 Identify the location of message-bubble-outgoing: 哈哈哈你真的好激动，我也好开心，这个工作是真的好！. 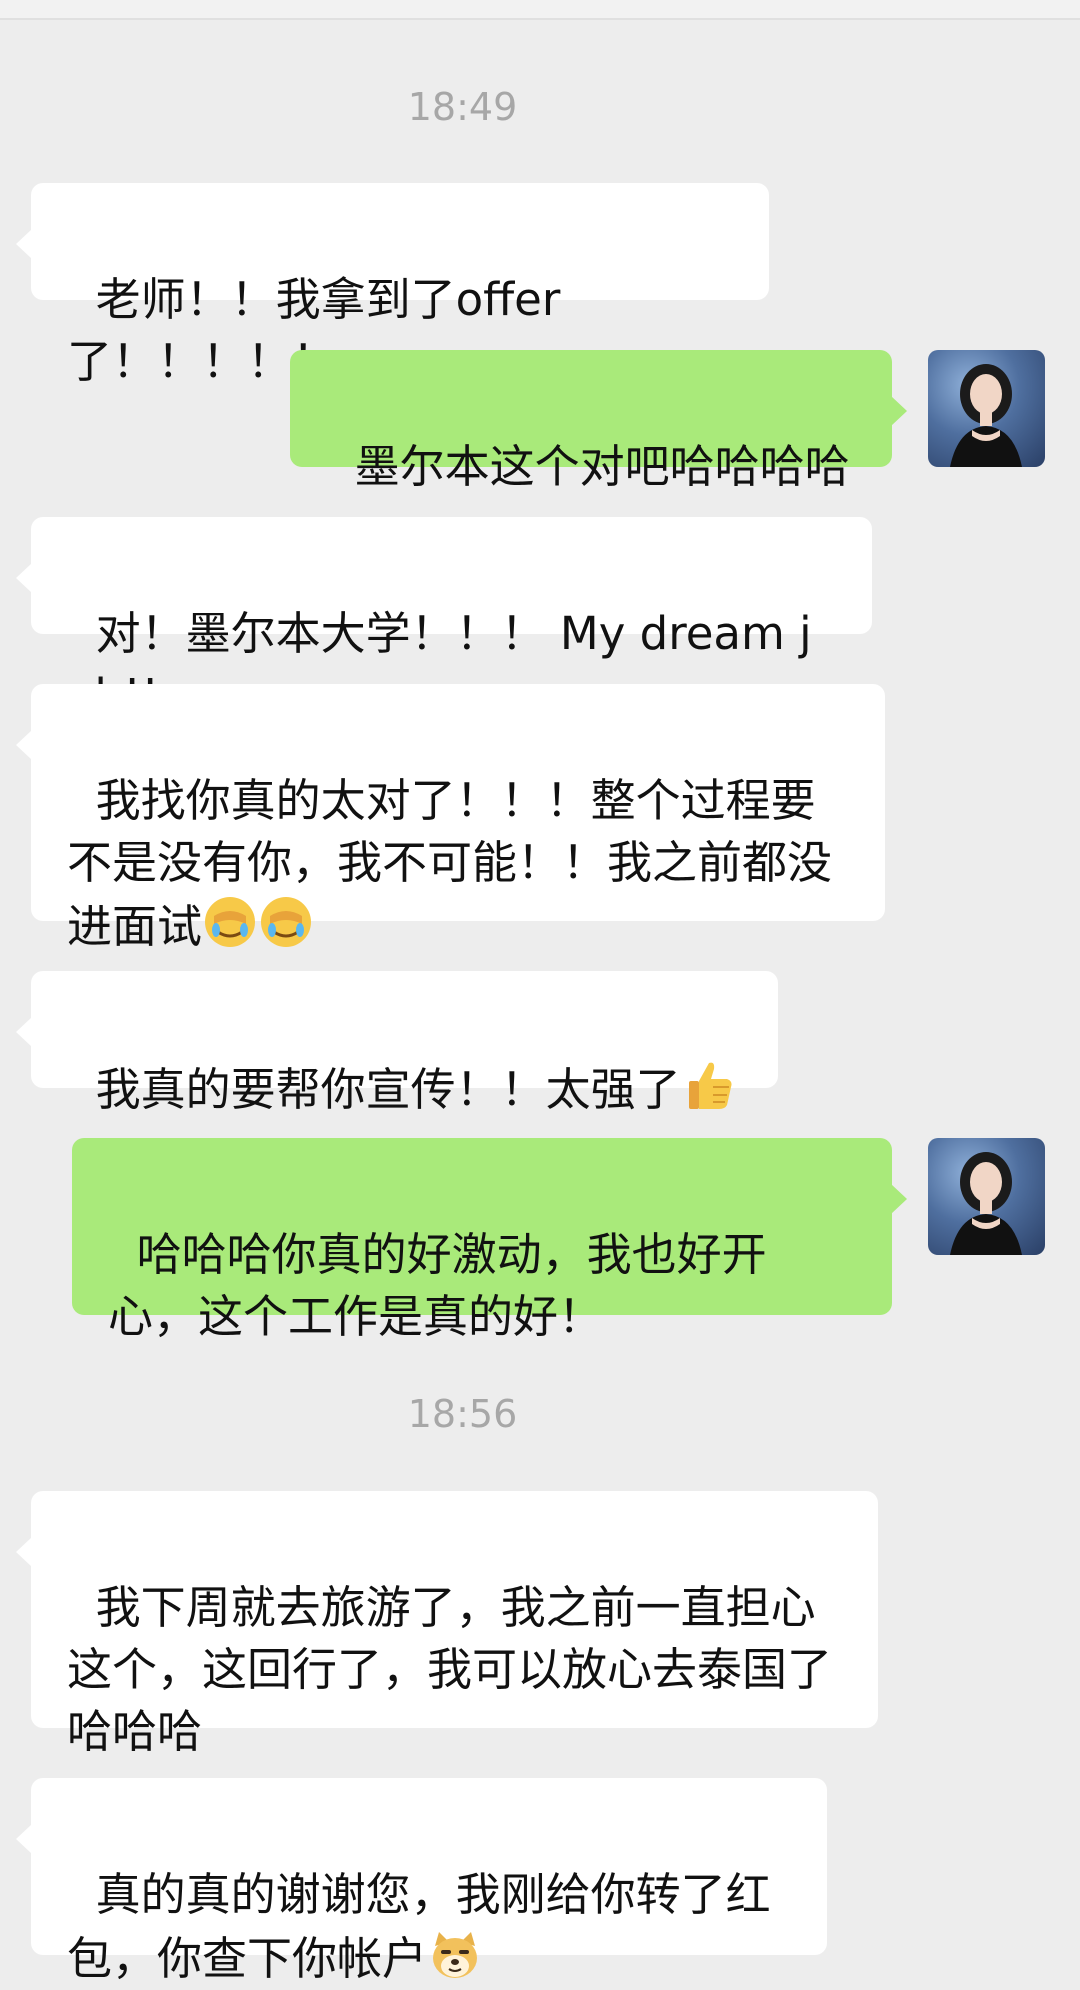
(489, 1240).